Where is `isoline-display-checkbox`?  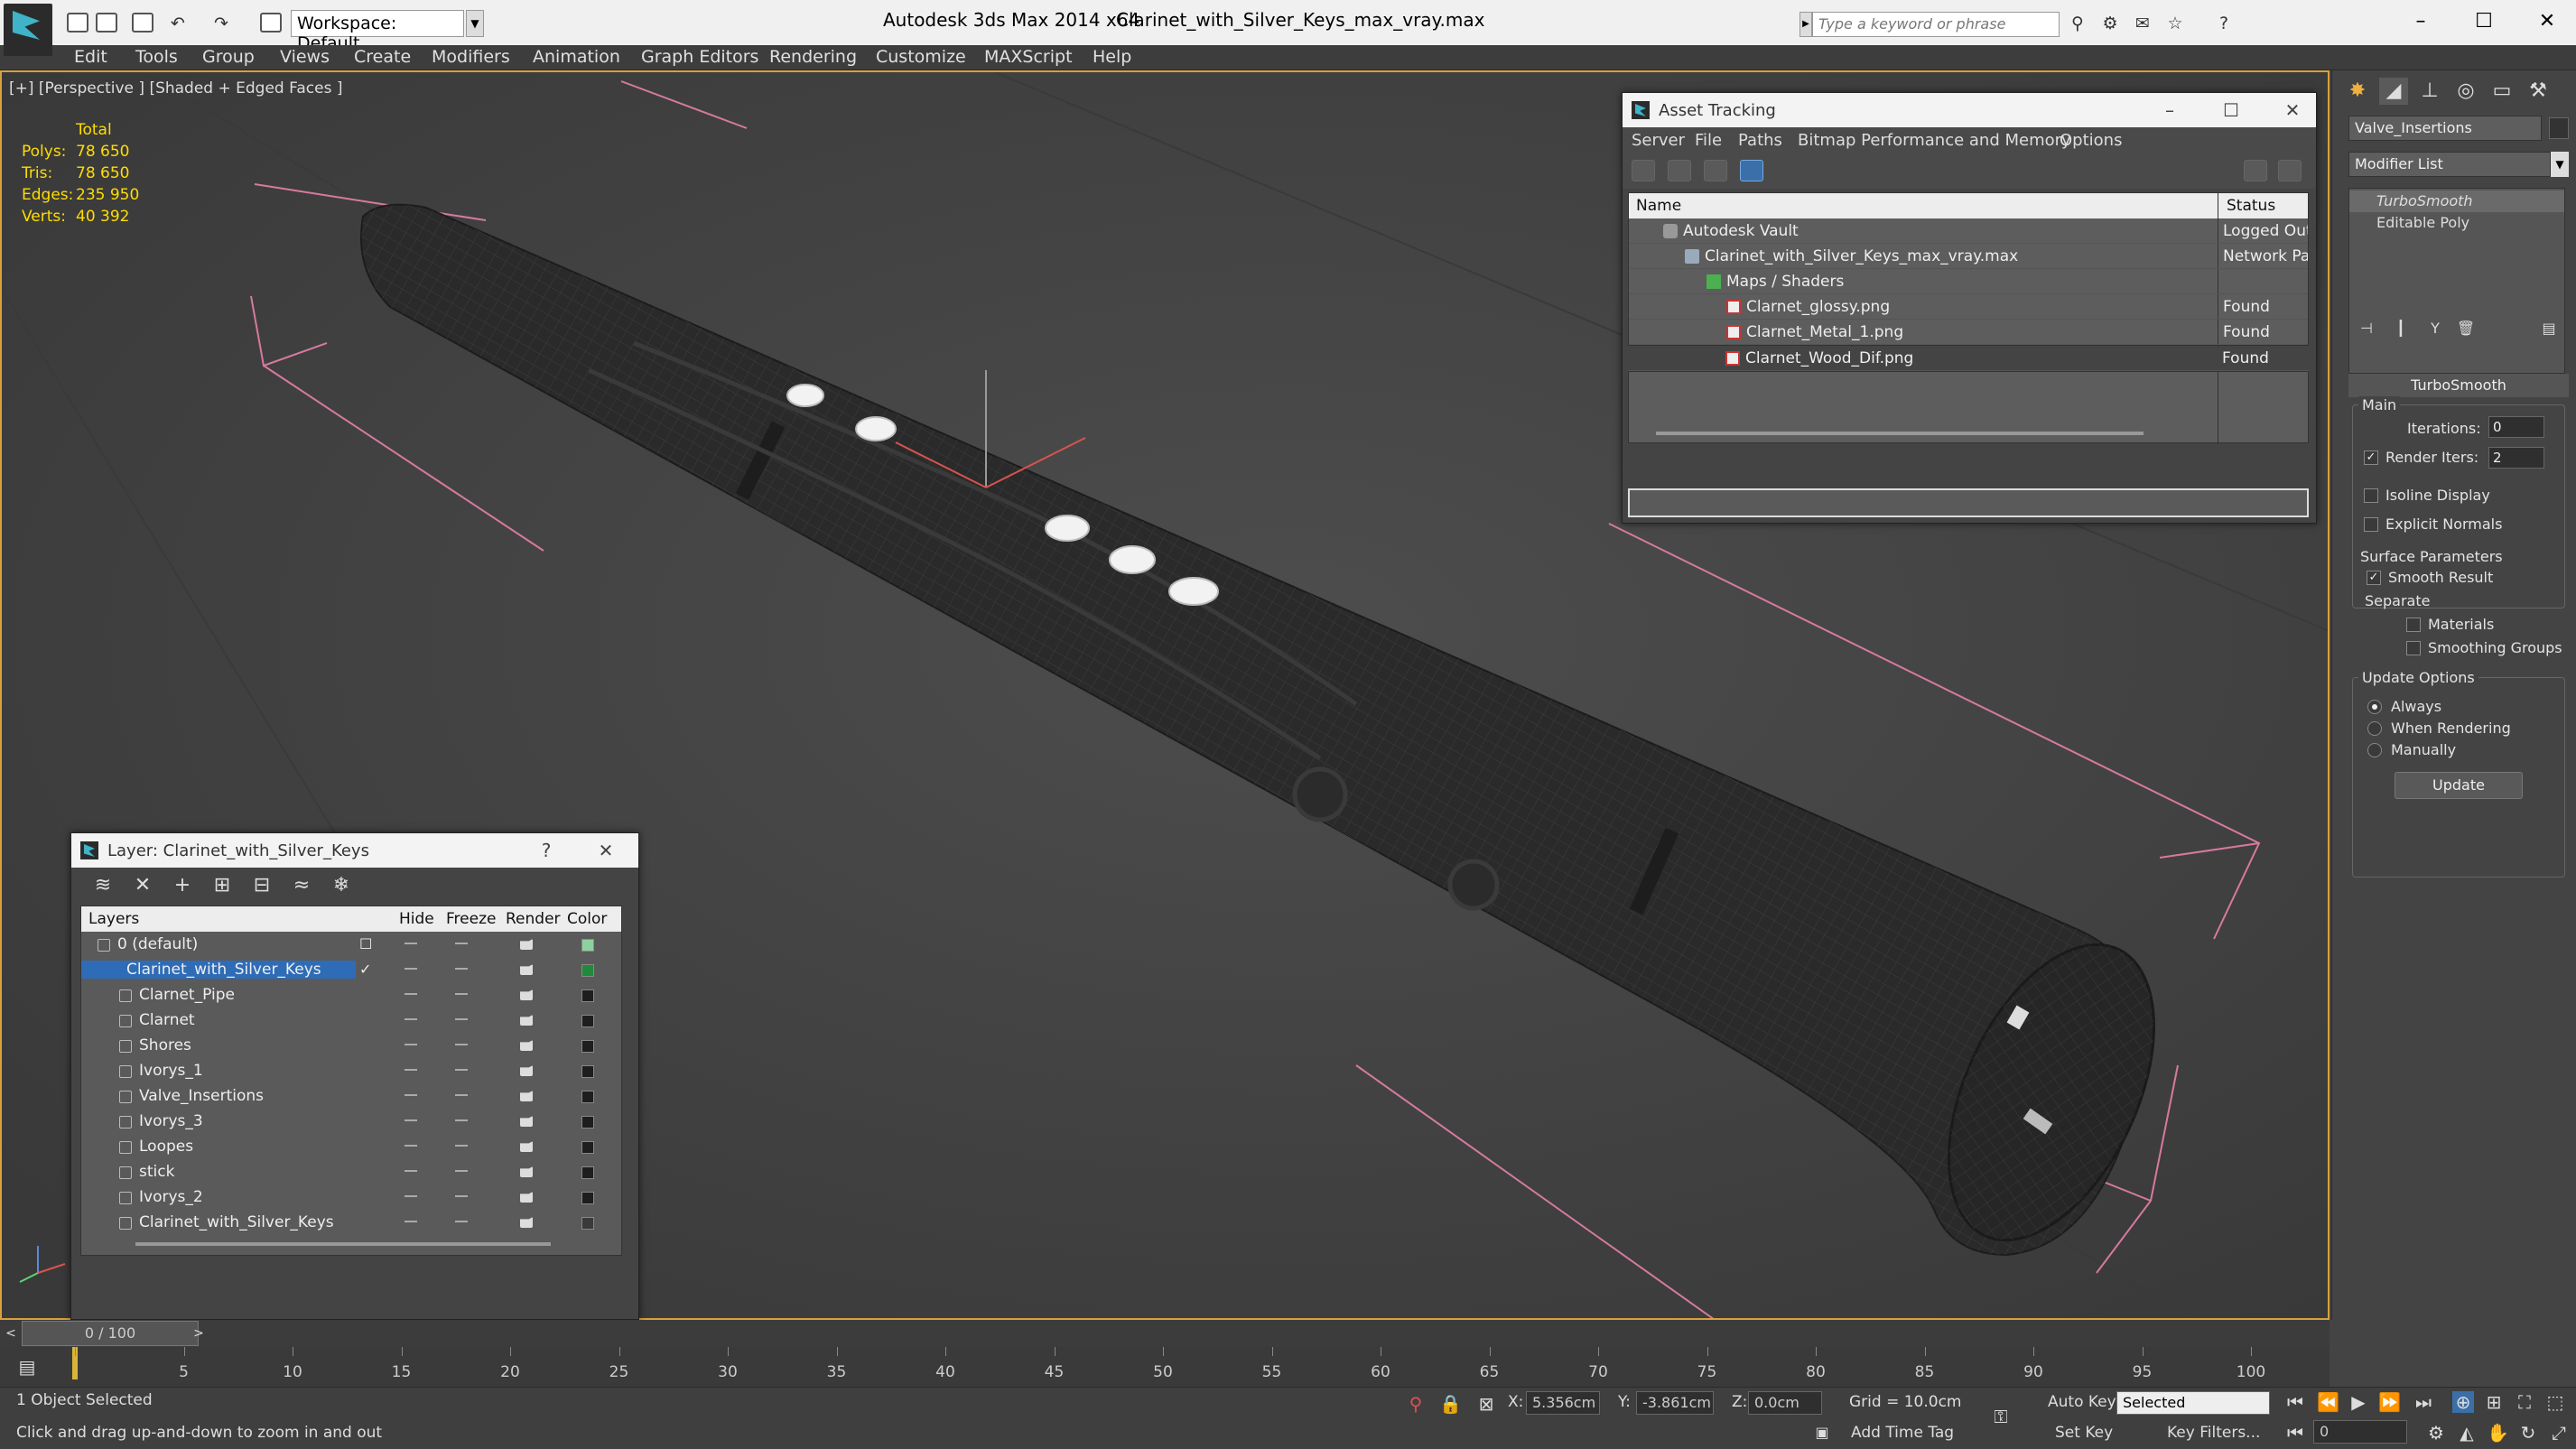
isoline-display-checkbox is located at coordinates (2371, 495).